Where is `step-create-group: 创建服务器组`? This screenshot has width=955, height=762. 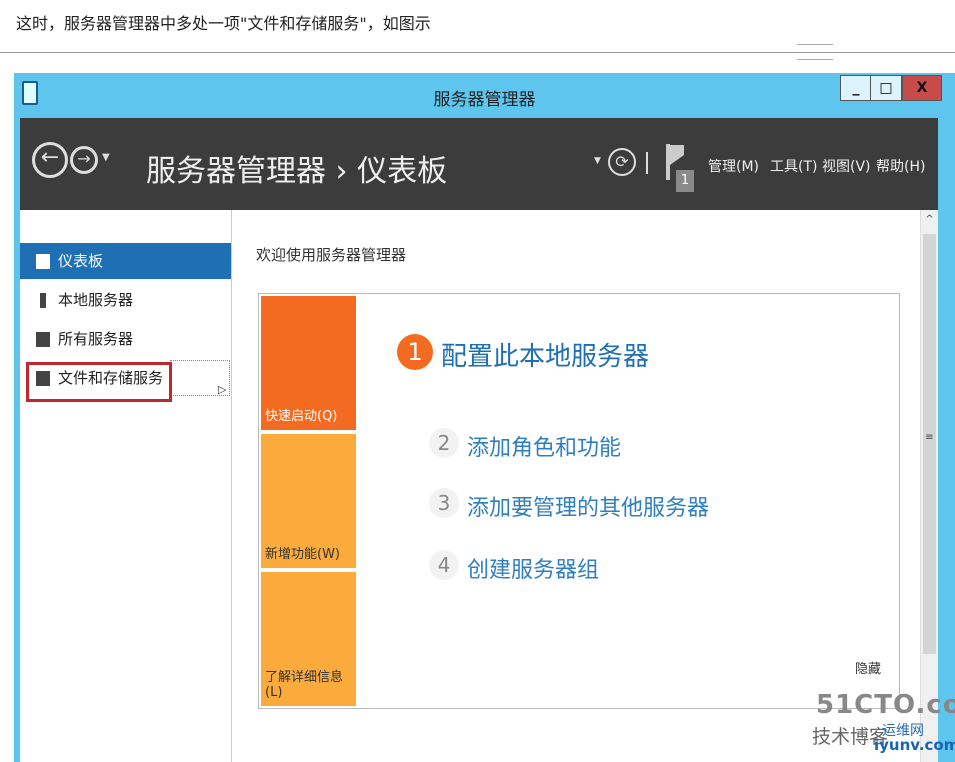
step-create-group: 创建服务器组 is located at coordinates (533, 568).